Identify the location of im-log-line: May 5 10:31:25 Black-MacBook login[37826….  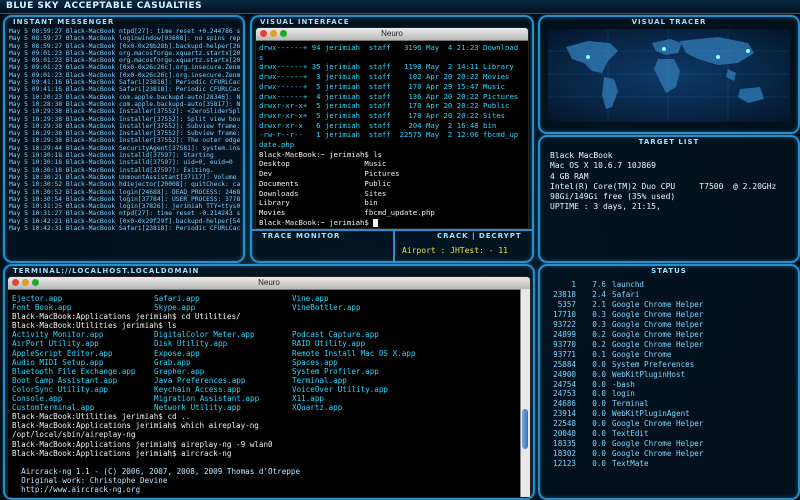
(124, 207).